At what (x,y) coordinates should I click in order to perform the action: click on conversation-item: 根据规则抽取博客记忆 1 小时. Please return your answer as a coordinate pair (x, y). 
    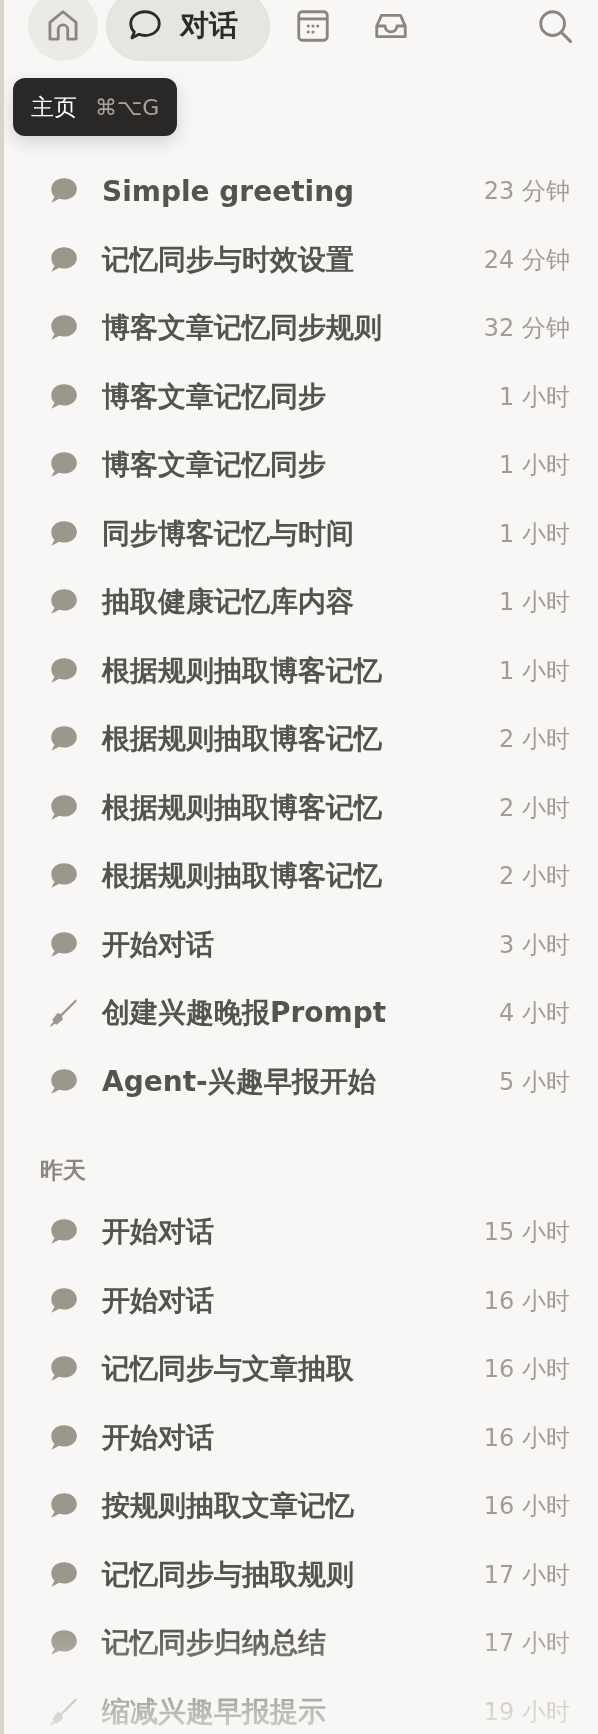
    Looking at the image, I should click on (305, 670).